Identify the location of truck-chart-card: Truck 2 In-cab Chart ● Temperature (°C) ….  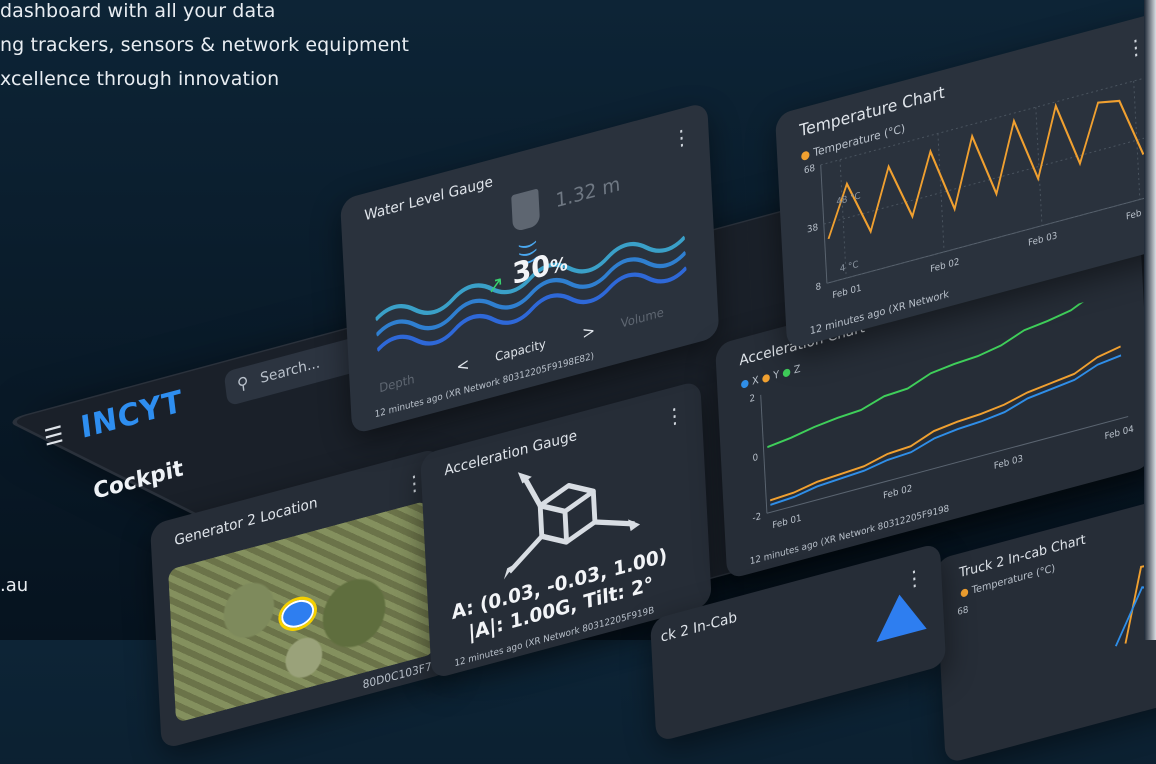
(1045, 620).